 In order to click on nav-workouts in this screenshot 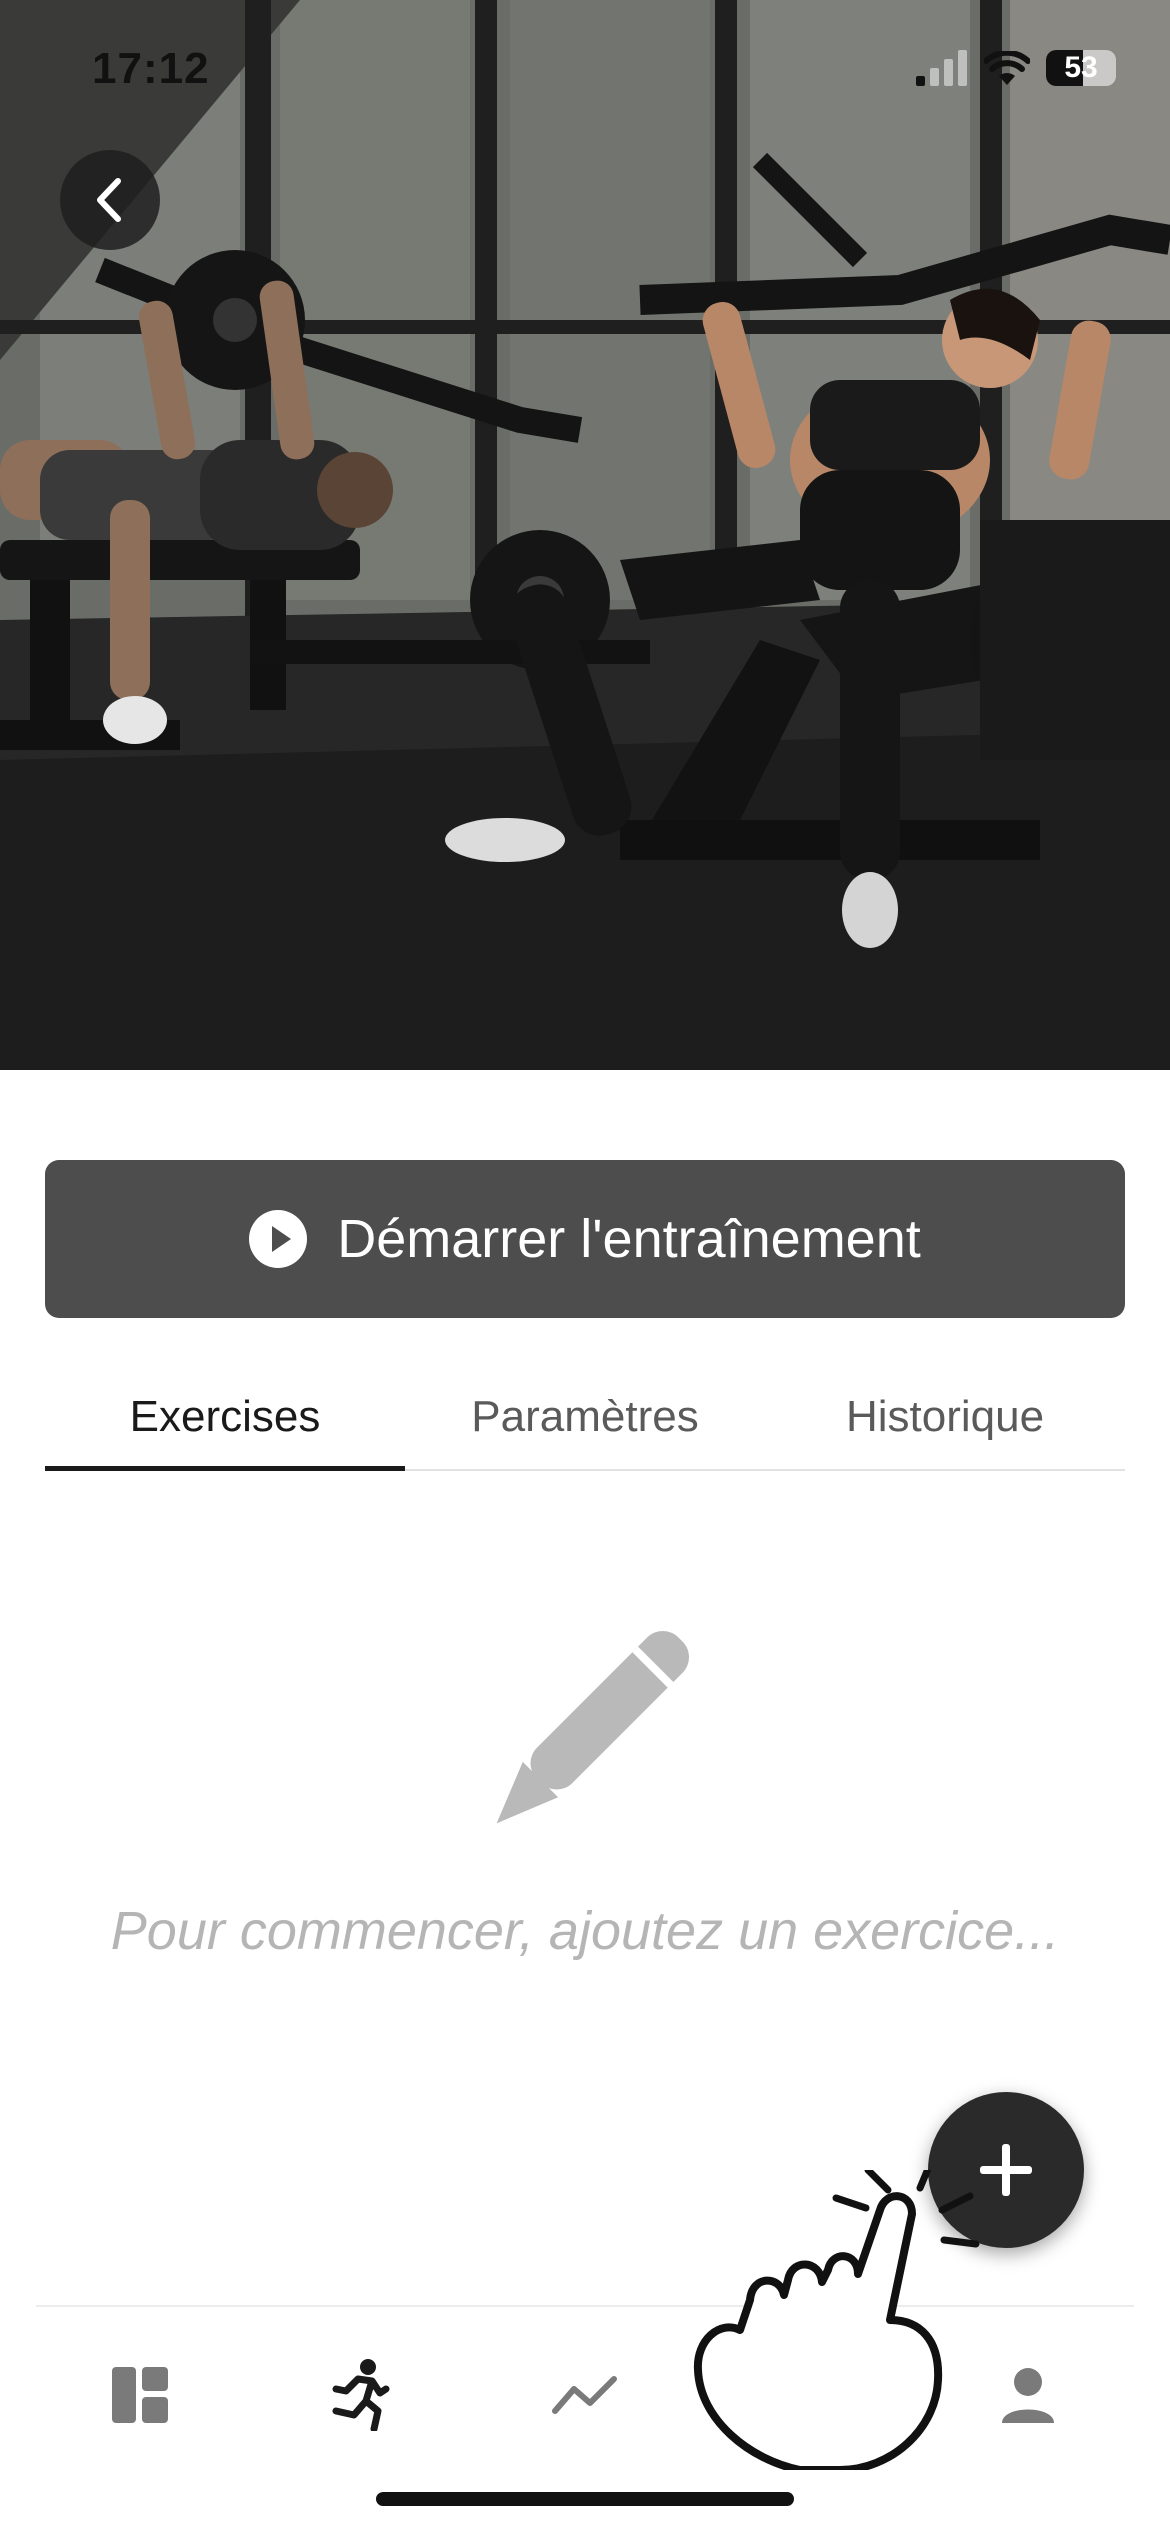, I will do `click(360, 2395)`.